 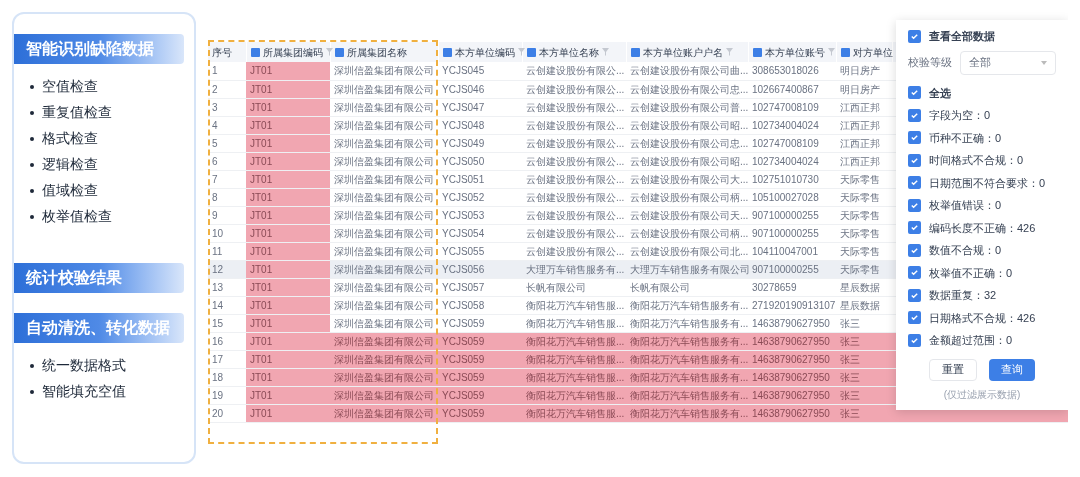 What do you see at coordinates (568, 52) in the screenshot?
I see `header-label: 本方单位名称` at bounding box center [568, 52].